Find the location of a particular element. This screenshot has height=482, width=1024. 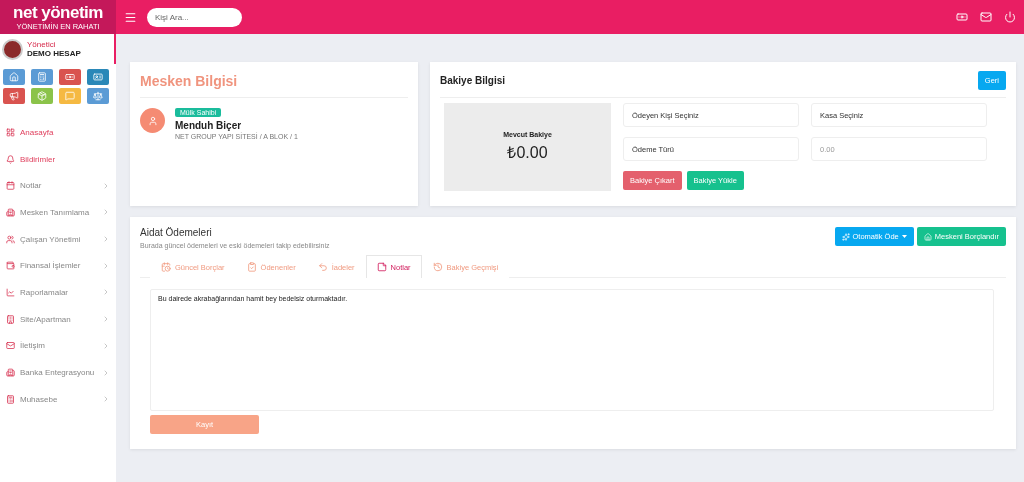

sidebar-item: Notlar is located at coordinates (31, 186).